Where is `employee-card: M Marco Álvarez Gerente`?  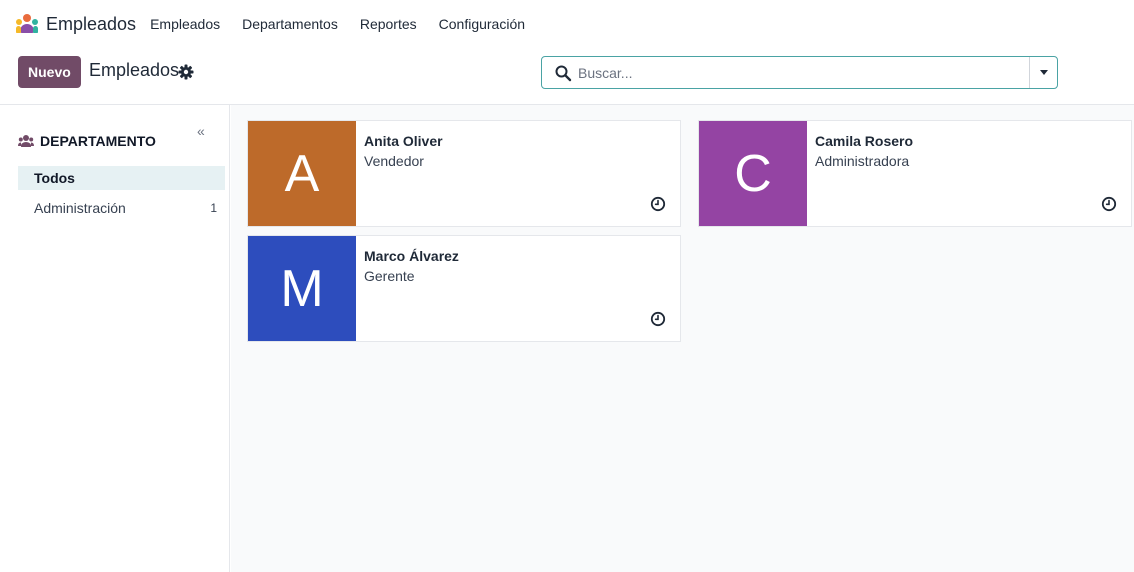
employee-card: M Marco Álvarez Gerente is located at coordinates (464, 288).